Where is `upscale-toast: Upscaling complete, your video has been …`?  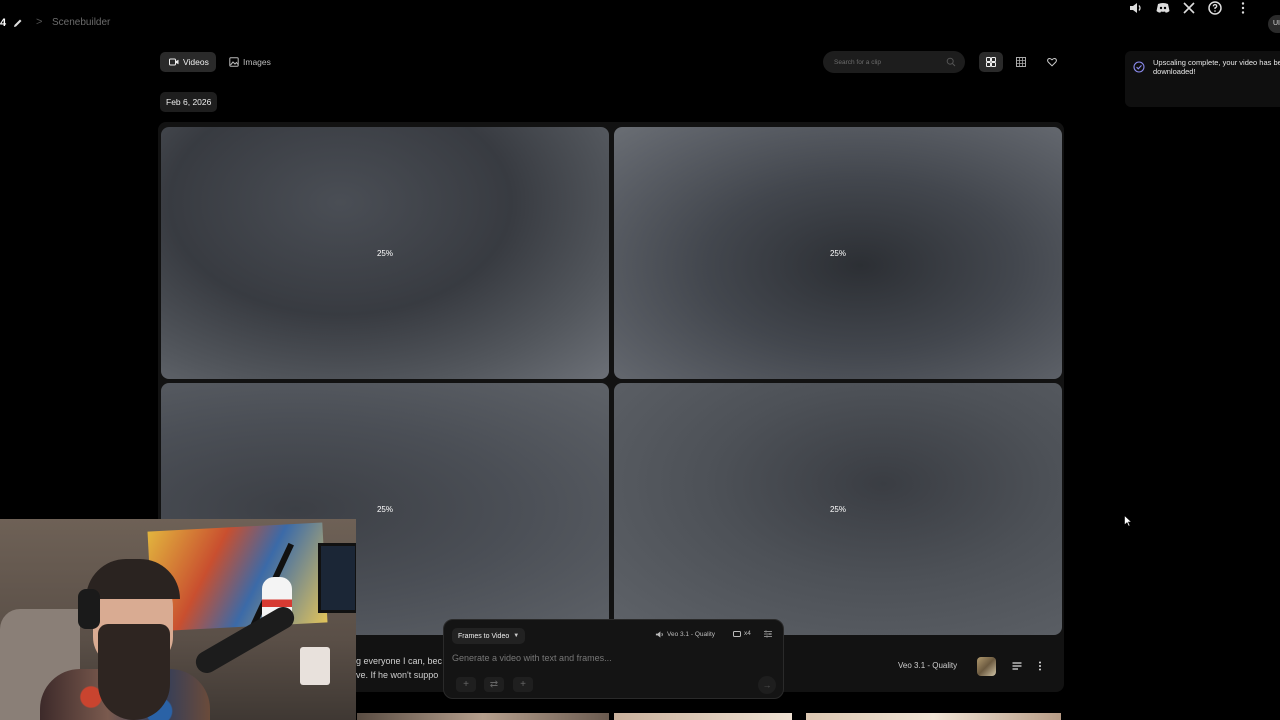 upscale-toast: Upscaling complete, your video has been … is located at coordinates (1202, 79).